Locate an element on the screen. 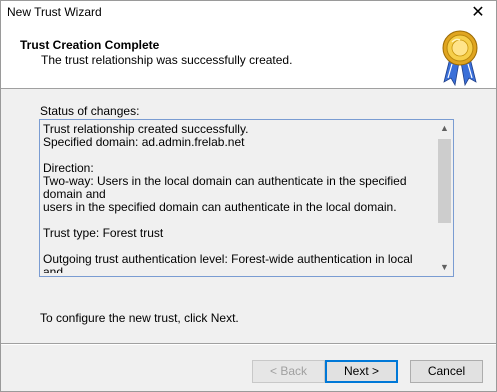  footer-divider is located at coordinates (248, 344).